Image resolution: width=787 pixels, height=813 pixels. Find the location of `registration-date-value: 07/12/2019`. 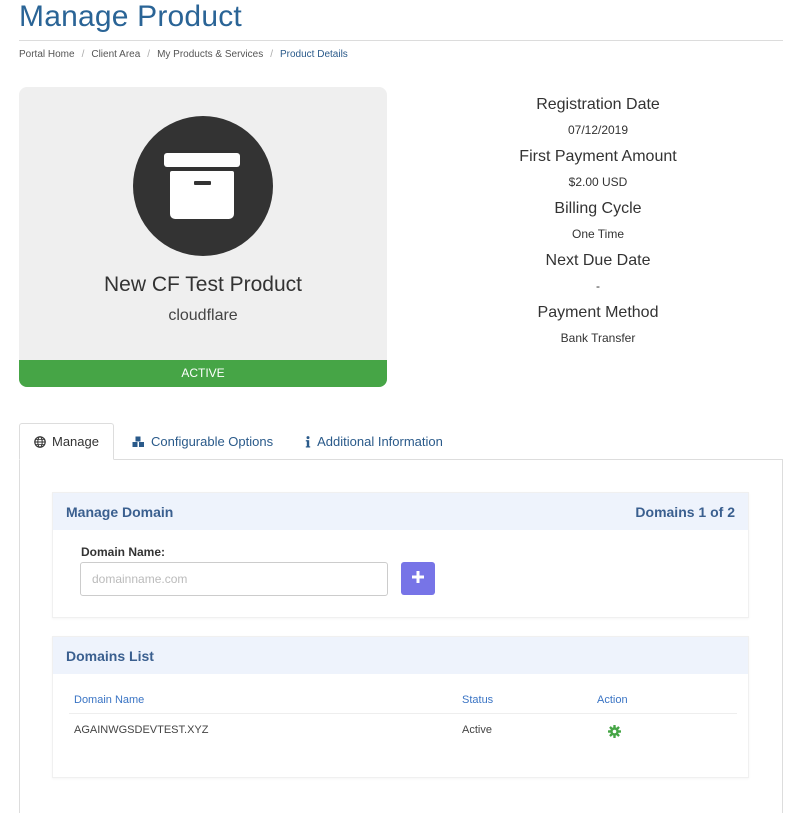

registration-date-value: 07/12/2019 is located at coordinates (598, 130).